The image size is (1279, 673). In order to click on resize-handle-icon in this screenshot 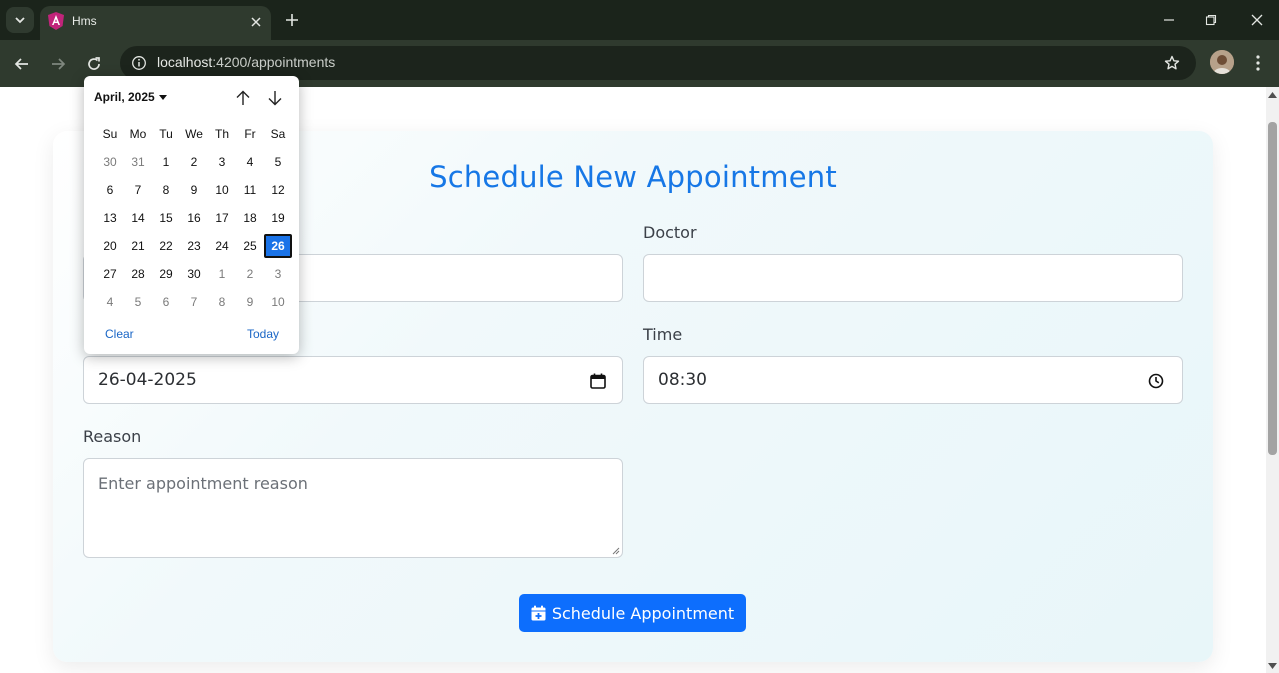, I will do `click(616, 551)`.